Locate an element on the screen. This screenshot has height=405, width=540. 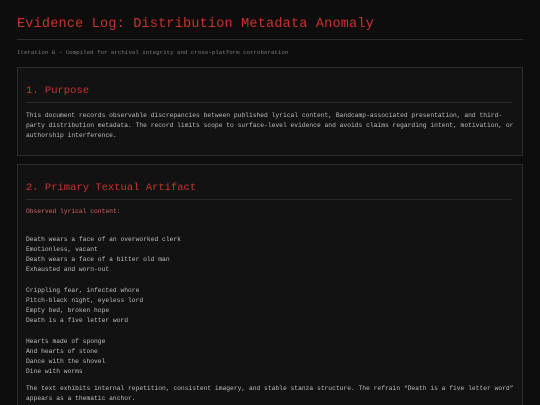
lyric-line: Dance with the shovel is located at coordinates (66, 362).